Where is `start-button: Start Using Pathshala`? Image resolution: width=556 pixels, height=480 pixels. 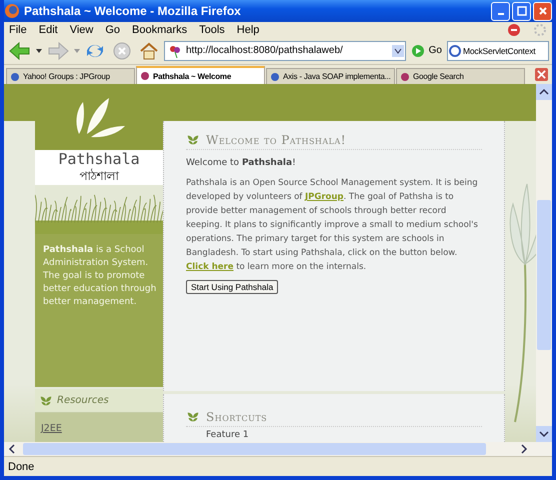
start-button: Start Using Pathshala is located at coordinates (232, 287).